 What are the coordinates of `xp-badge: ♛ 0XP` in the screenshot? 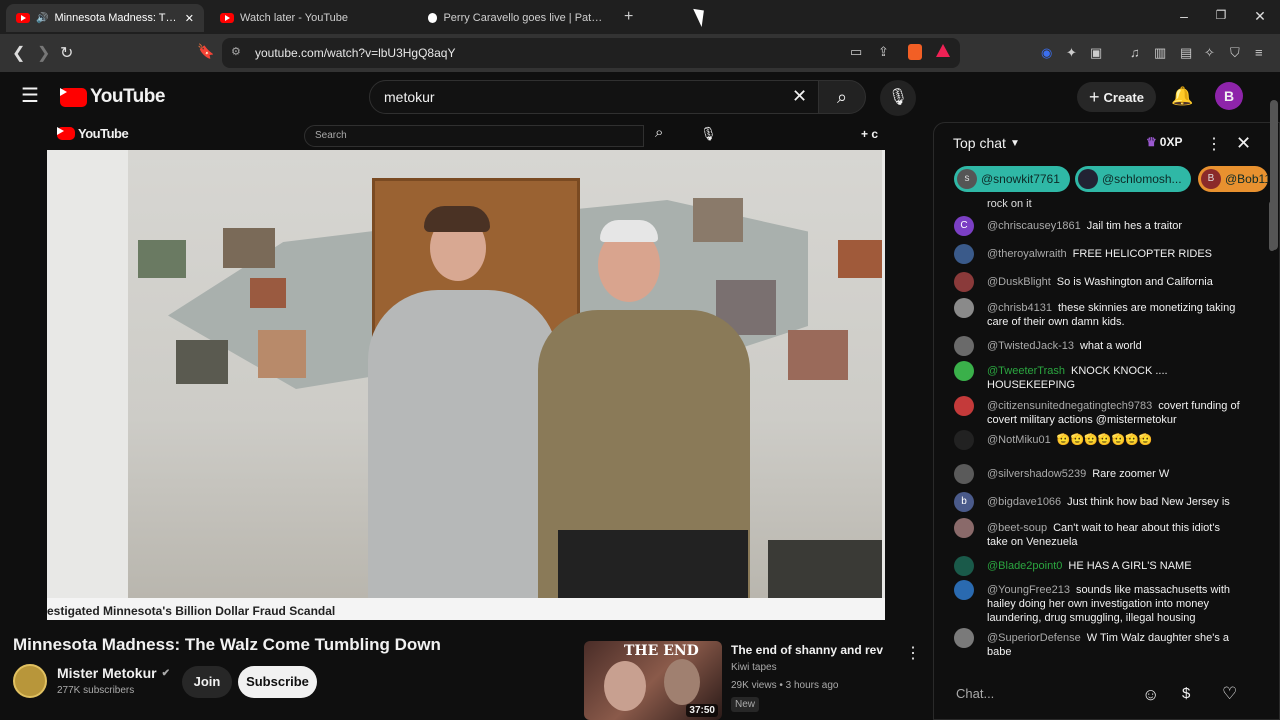 It's located at (1164, 142).